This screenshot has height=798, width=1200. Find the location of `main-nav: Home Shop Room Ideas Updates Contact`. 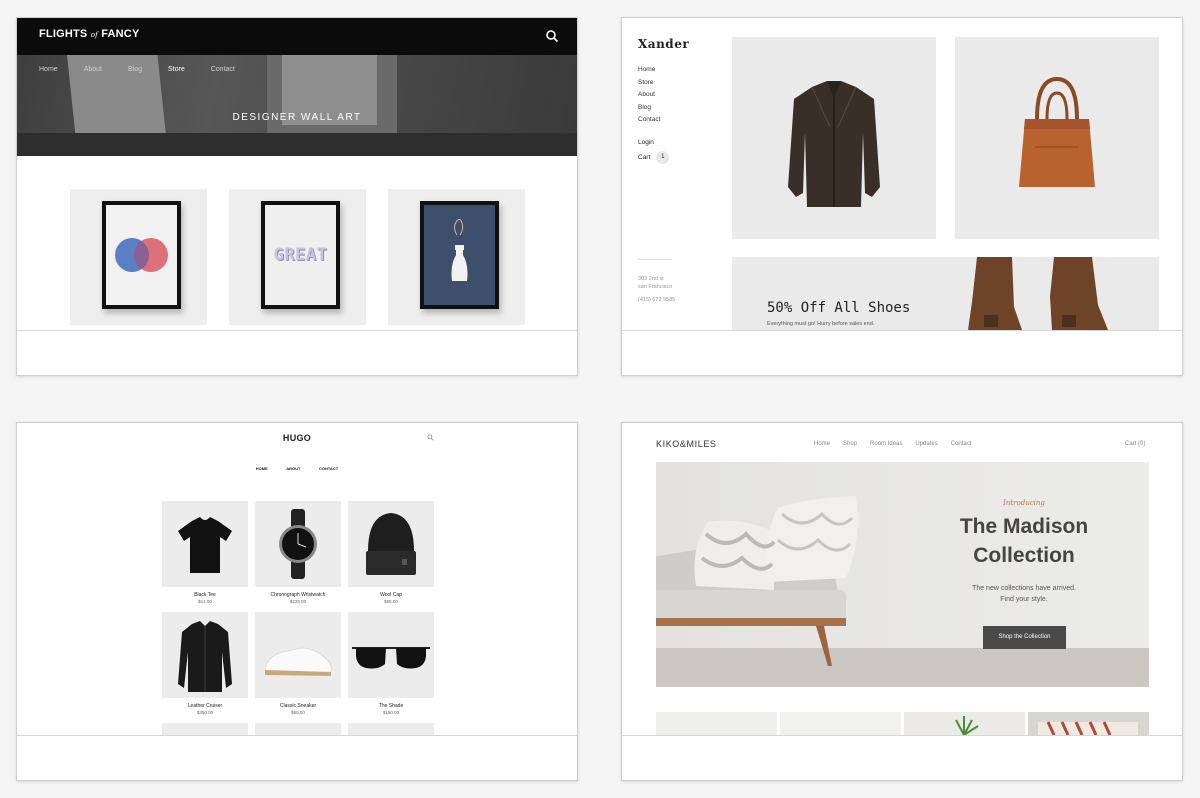

main-nav: Home Shop Room Ideas Updates Contact is located at coordinates (899, 444).